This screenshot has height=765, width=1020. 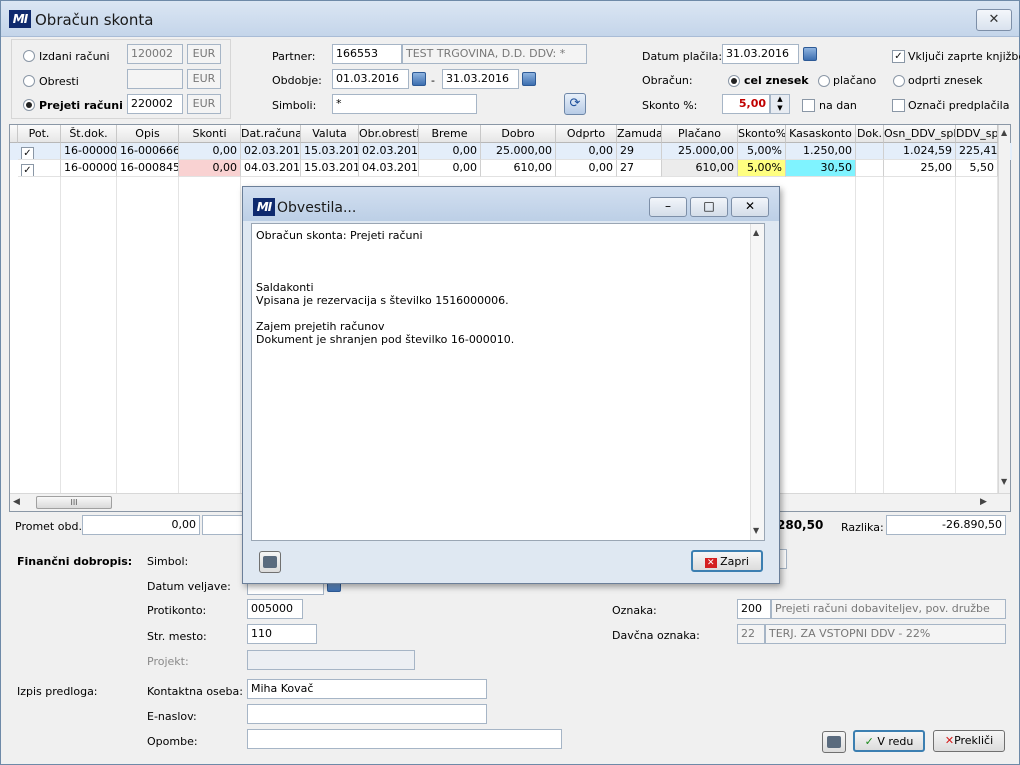 I want to click on col-header: Odprto, so click(x=586, y=134).